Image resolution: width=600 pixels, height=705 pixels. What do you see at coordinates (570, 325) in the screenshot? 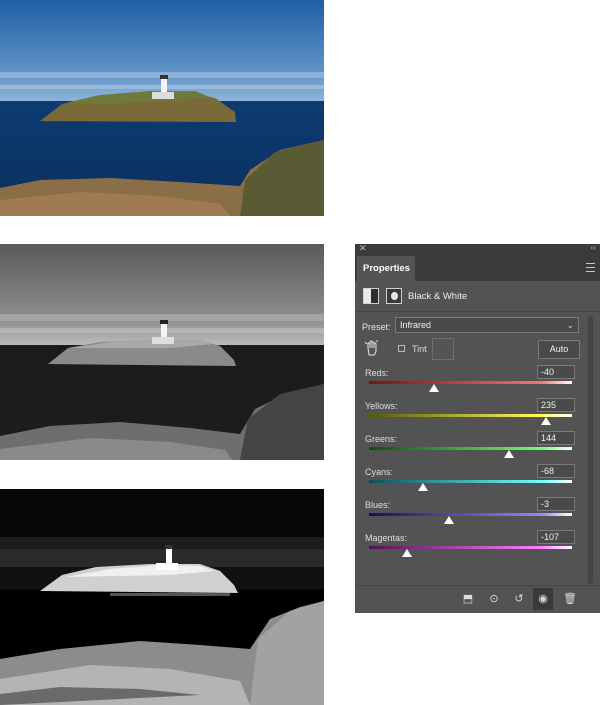
I see `chevron-down-icon: ⌄` at bounding box center [570, 325].